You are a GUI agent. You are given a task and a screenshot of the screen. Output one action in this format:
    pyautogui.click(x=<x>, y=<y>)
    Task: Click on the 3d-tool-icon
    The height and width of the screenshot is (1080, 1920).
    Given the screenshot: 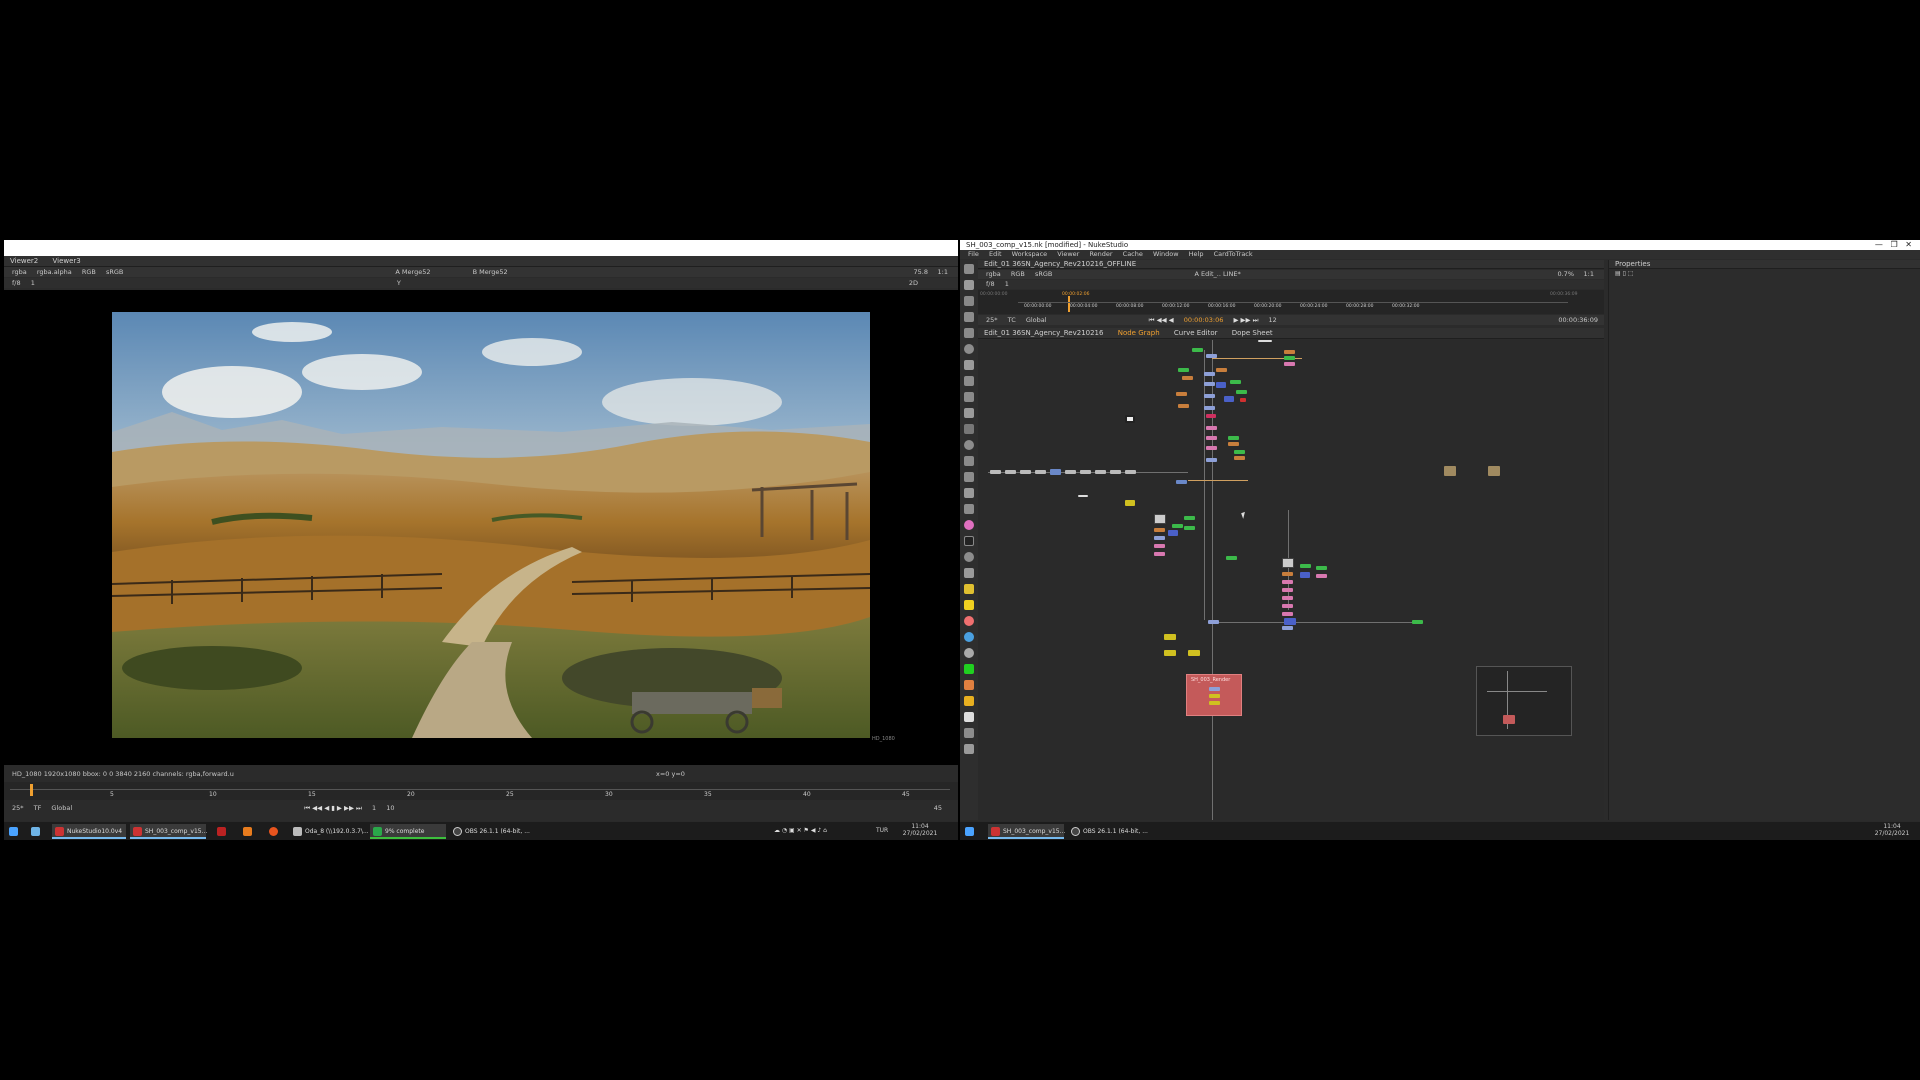 What is the action you would take?
    pyautogui.click(x=969, y=413)
    